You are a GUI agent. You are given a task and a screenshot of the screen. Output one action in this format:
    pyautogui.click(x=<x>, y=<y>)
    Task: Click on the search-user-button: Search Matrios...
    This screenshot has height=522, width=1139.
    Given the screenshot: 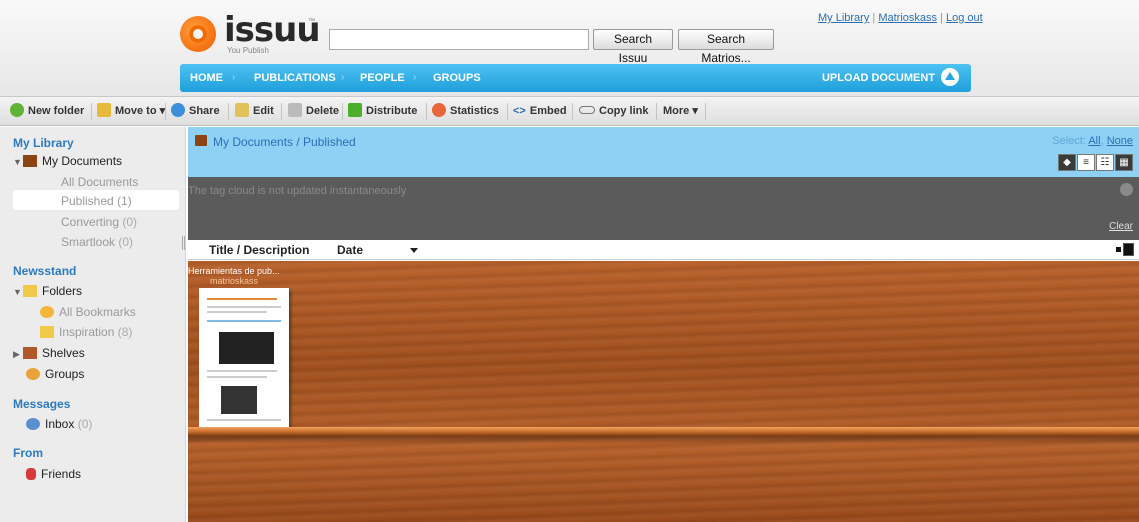 What is the action you would take?
    pyautogui.click(x=726, y=47)
    